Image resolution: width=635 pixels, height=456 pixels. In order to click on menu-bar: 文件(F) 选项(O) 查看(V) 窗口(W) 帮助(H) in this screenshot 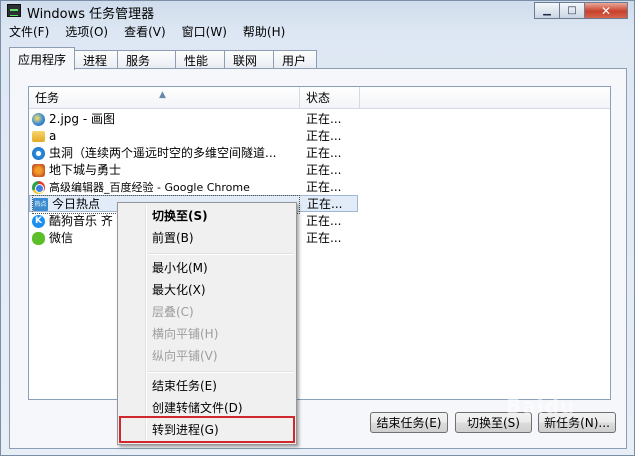, I will do `click(147, 31)`.